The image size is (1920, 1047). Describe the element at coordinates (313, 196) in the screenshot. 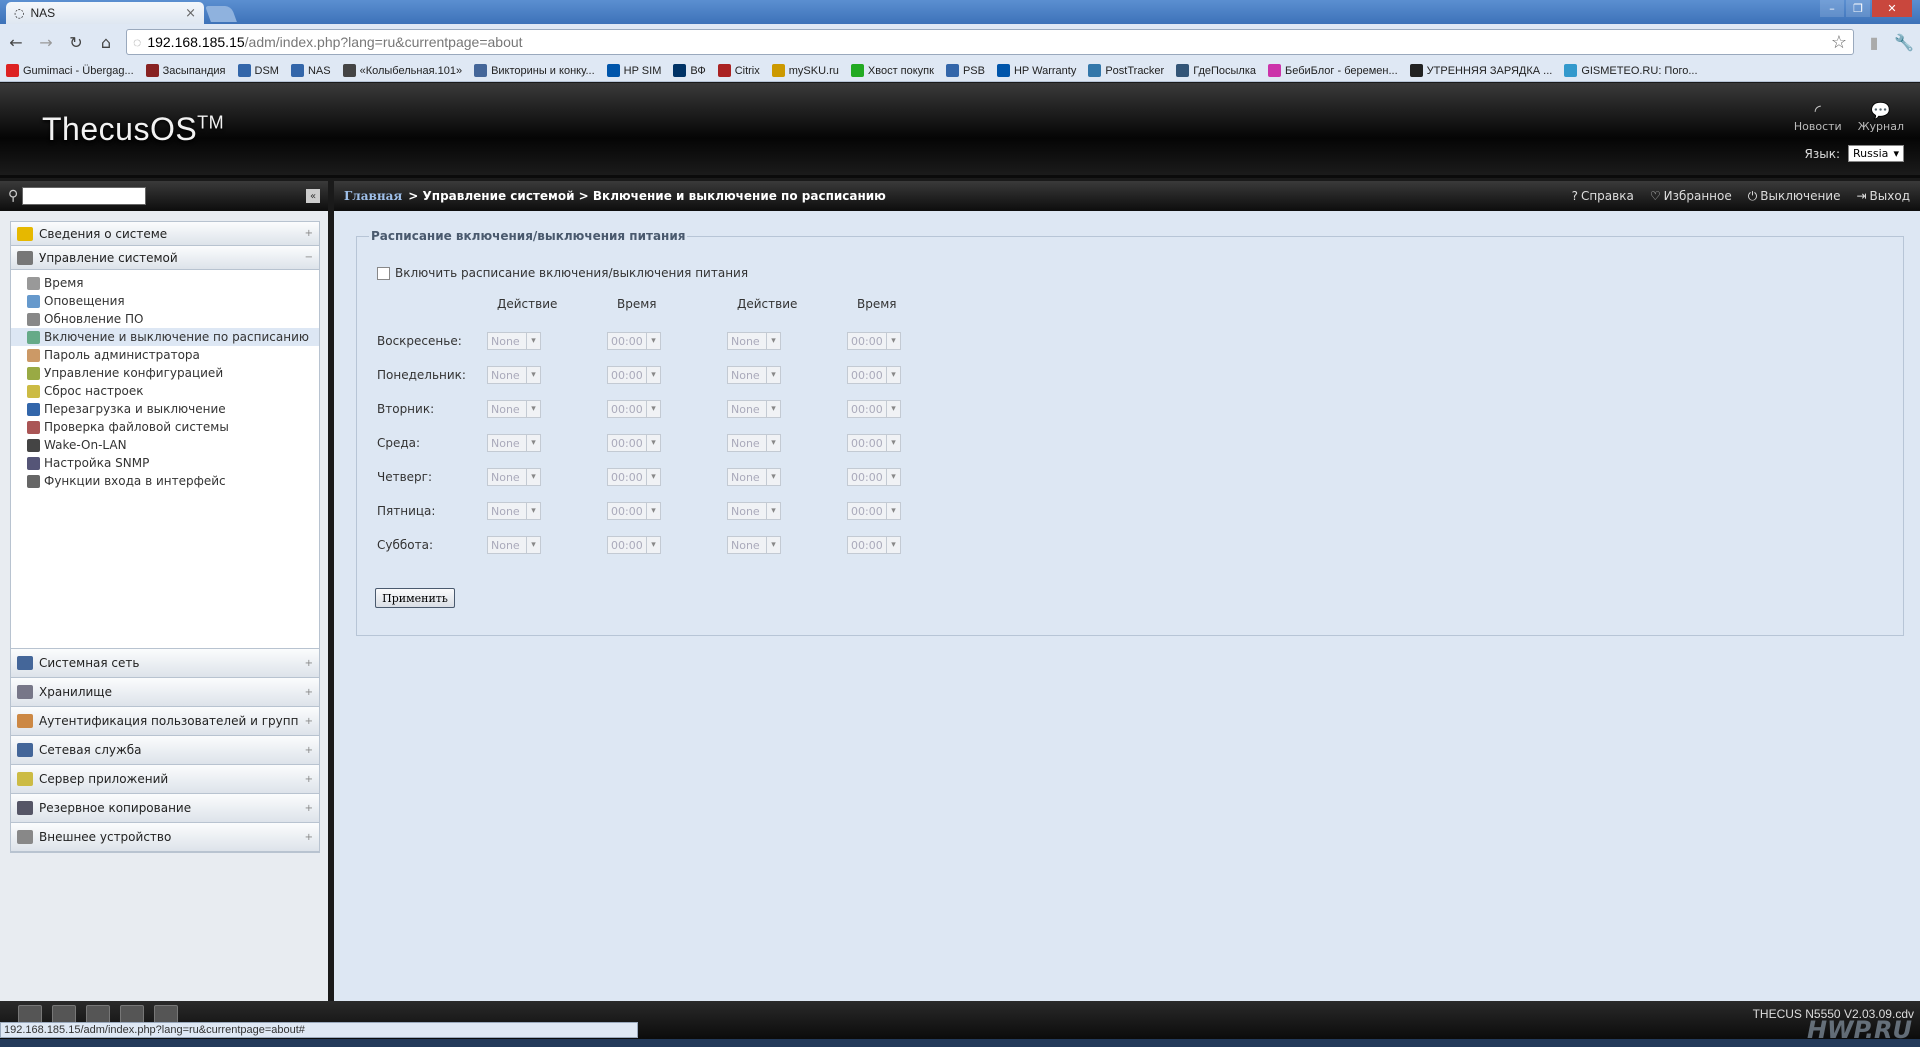

I see `collapse-sidebar-icon: «` at that location.